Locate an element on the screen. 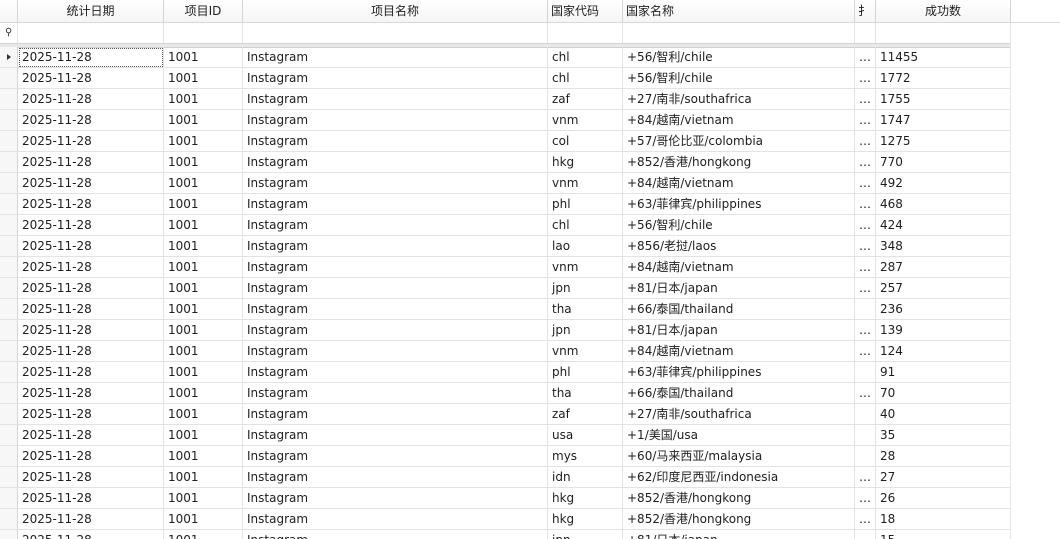  cell-country-name: +56/智利/chile is located at coordinates (739, 78).